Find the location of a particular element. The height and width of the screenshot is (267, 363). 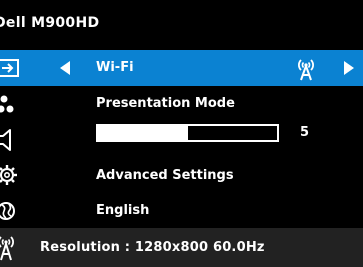

volume-slider is located at coordinates (187, 133).